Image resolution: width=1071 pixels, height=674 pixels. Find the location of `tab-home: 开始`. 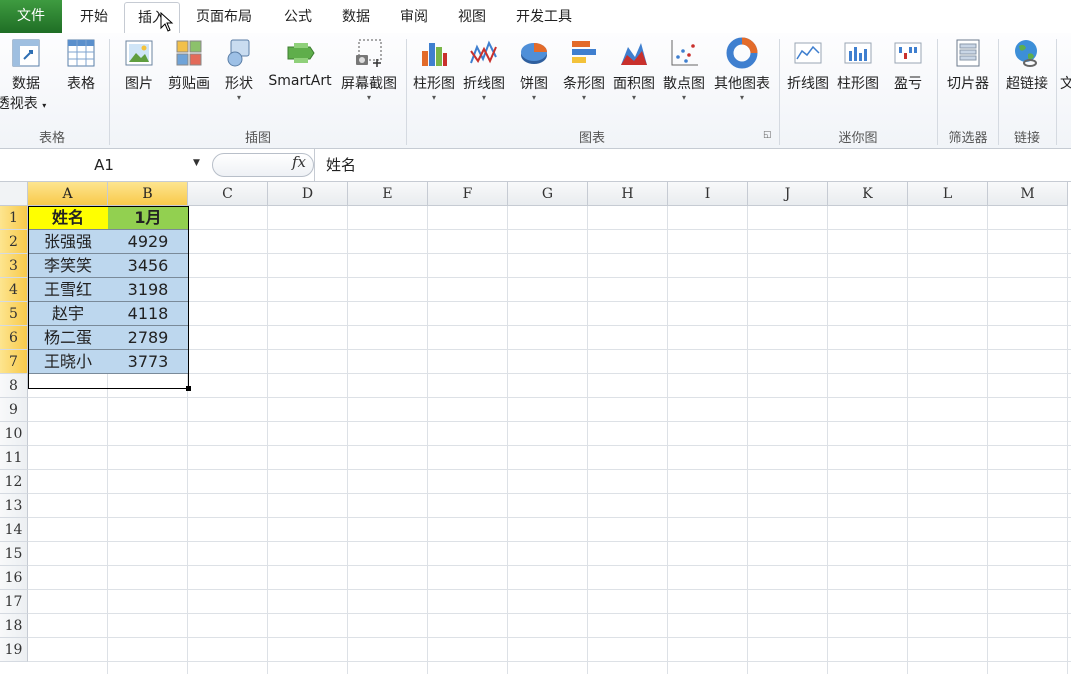

tab-home: 开始 is located at coordinates (94, 17).